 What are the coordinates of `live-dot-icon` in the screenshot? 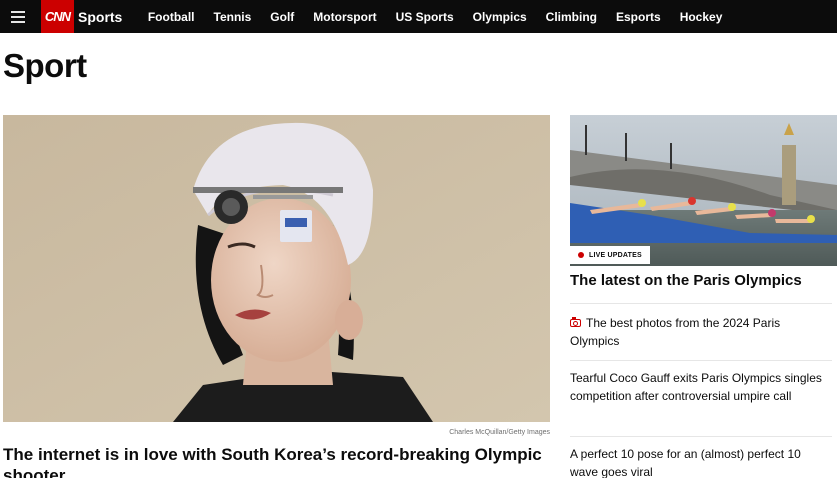 It's located at (581, 255).